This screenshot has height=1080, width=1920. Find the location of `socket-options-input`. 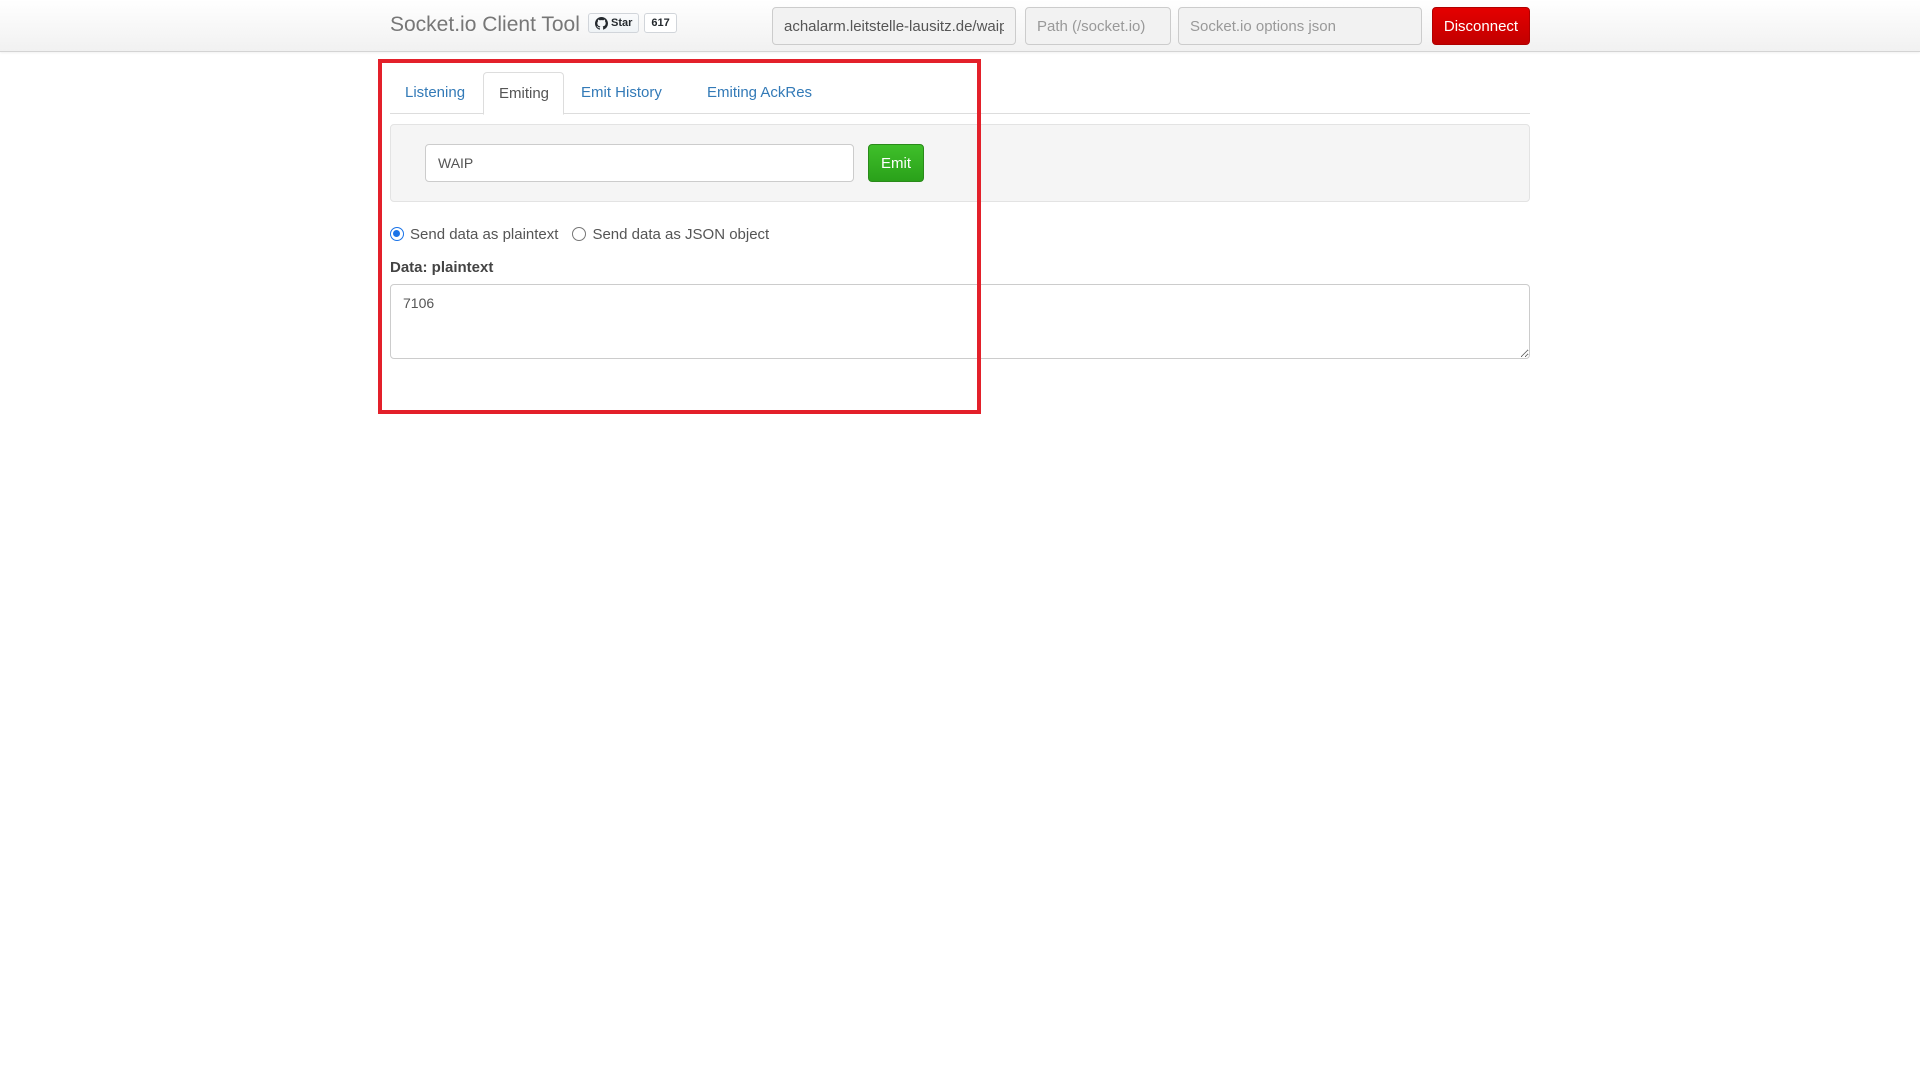

socket-options-input is located at coordinates (1300, 26).